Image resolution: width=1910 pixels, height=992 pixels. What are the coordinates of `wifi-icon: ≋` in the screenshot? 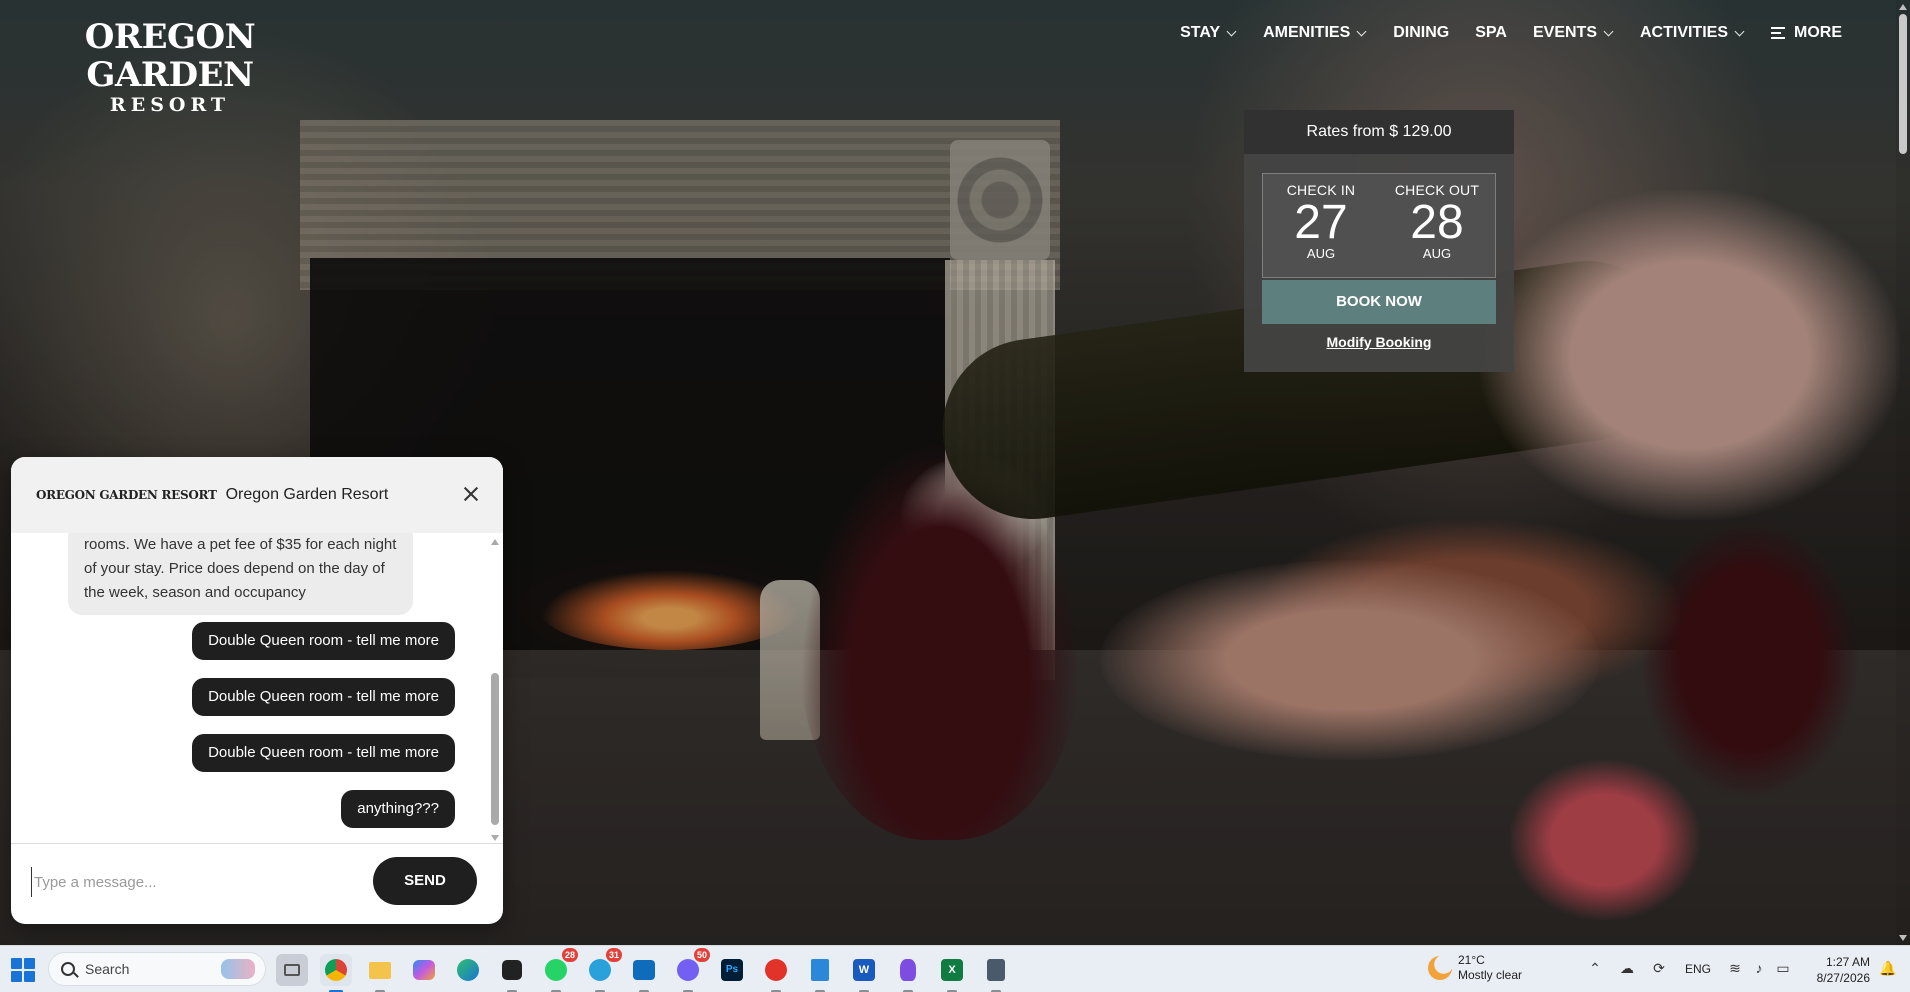 It's located at (1735, 968).